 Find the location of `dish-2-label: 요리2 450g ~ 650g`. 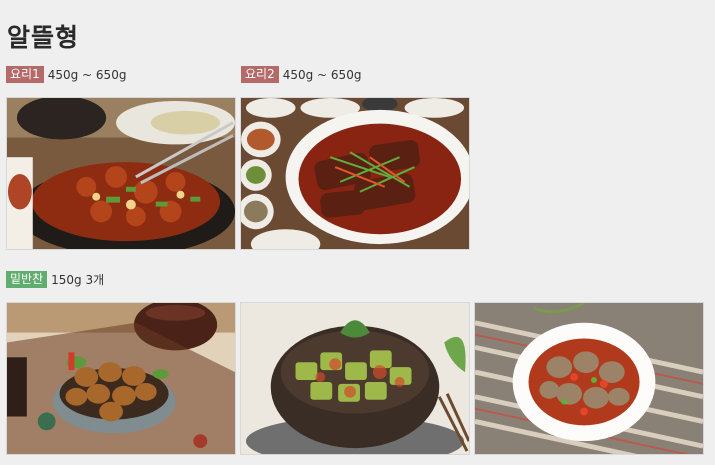

dish-2-label: 요리2 450g ~ 650g is located at coordinates (301, 74).